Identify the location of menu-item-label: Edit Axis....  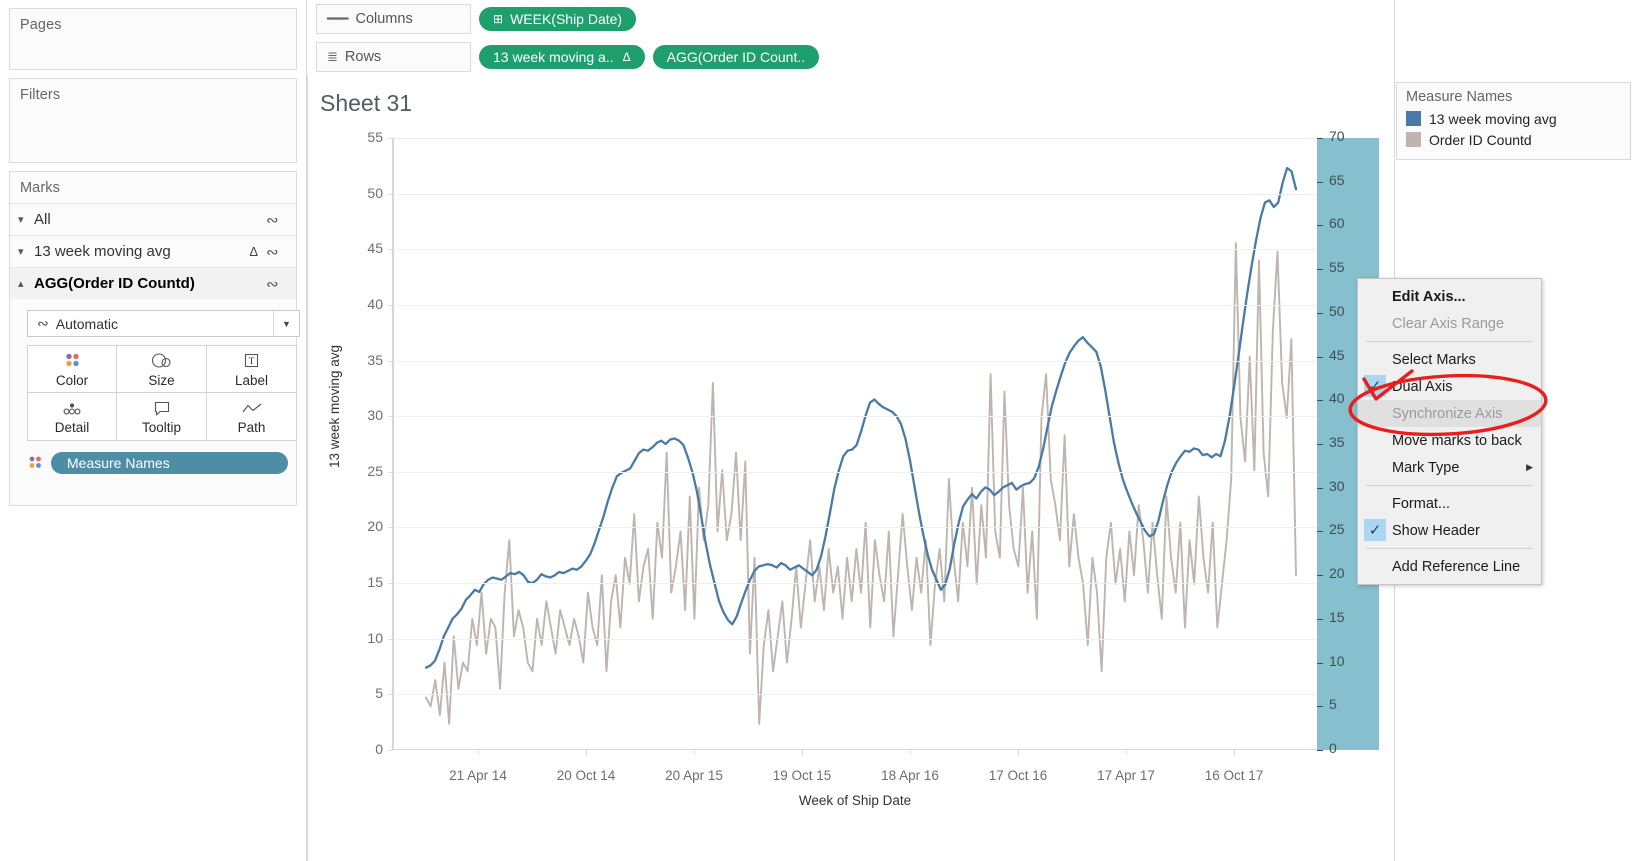
(1429, 296).